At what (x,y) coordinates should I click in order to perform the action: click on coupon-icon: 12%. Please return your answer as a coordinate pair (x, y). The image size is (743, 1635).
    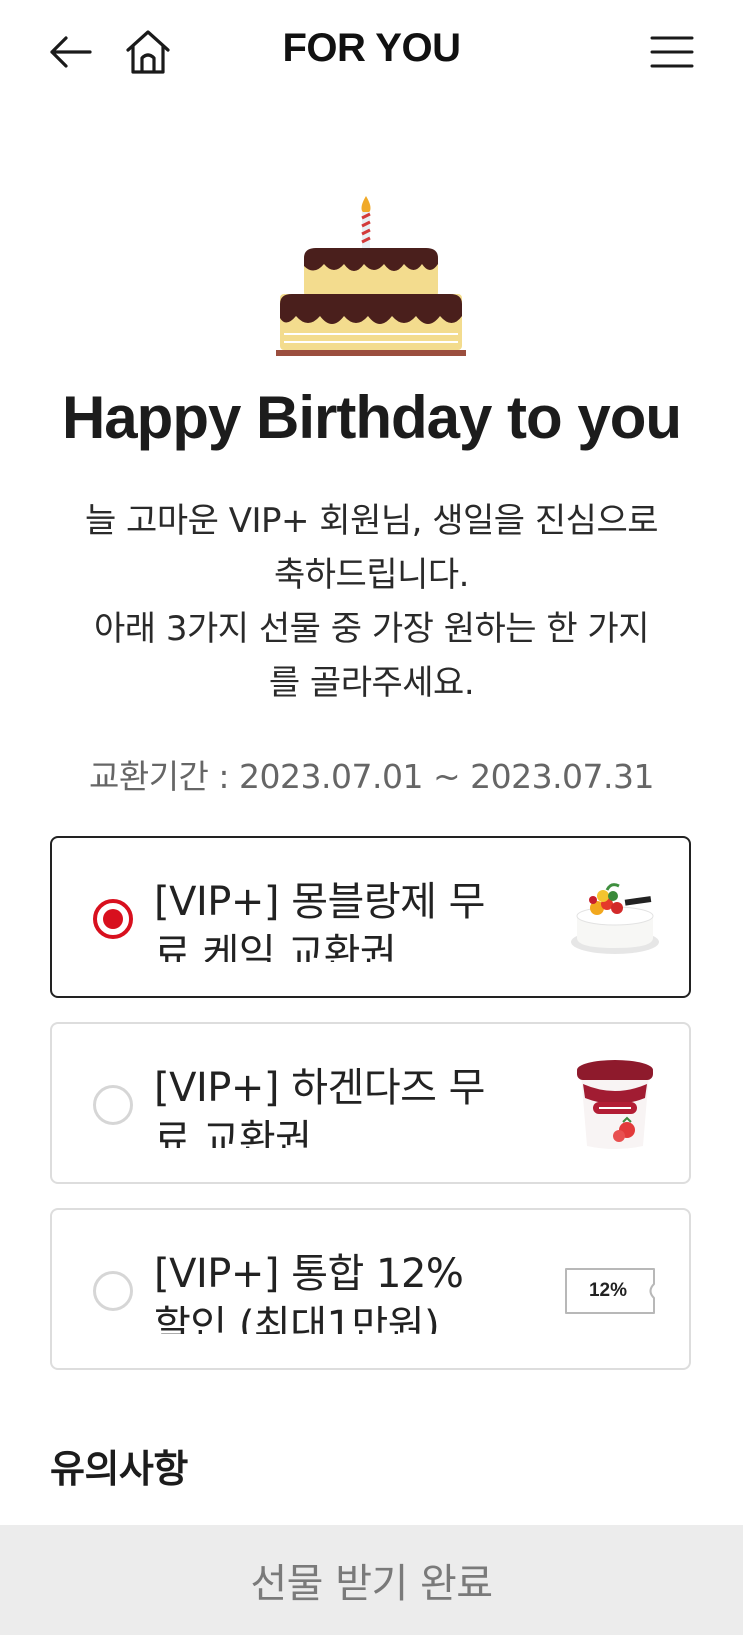
    Looking at the image, I should click on (610, 1291).